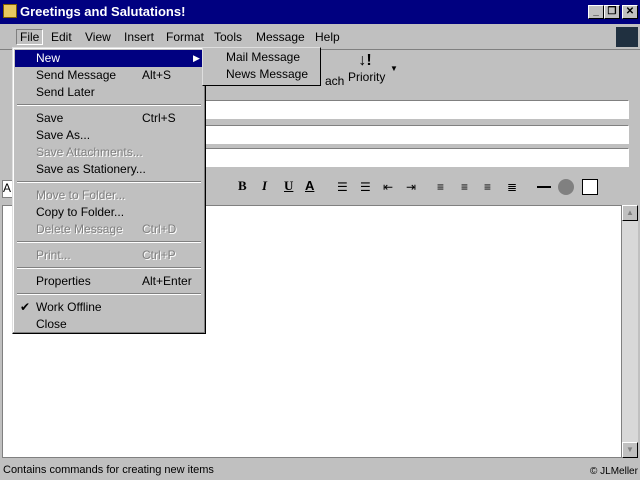 Image resolution: width=640 pixels, height=480 pixels. What do you see at coordinates (264, 186) in the screenshot?
I see `italic-button: I` at bounding box center [264, 186].